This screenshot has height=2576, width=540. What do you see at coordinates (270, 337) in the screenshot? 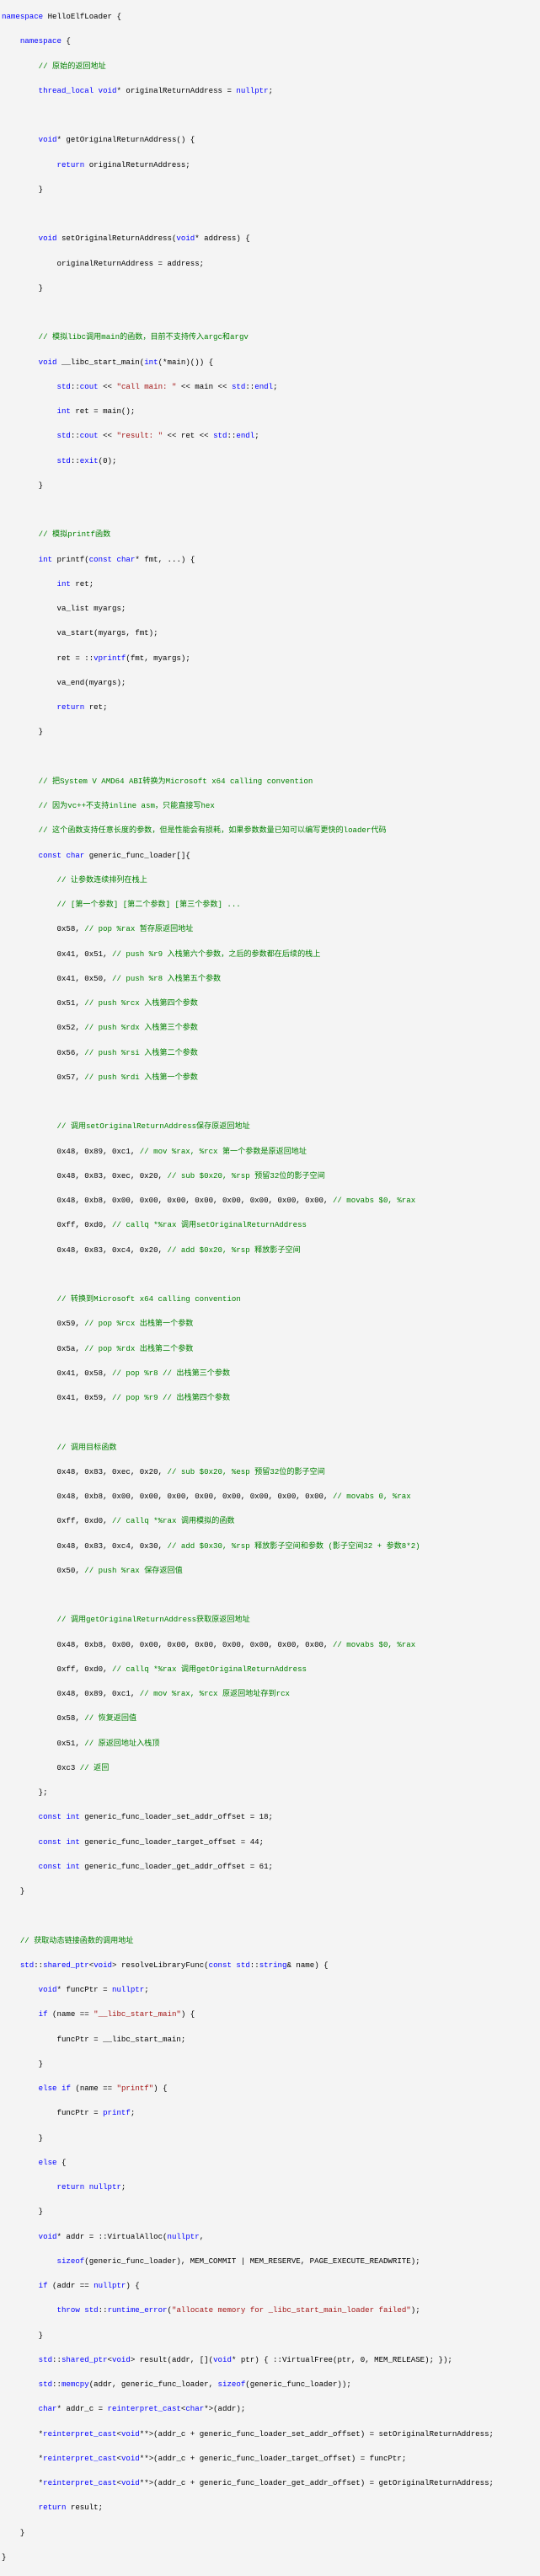
I see `code-line: // 模拟libc调用main的函数，目前不支持传入argc和argv` at bounding box center [270, 337].